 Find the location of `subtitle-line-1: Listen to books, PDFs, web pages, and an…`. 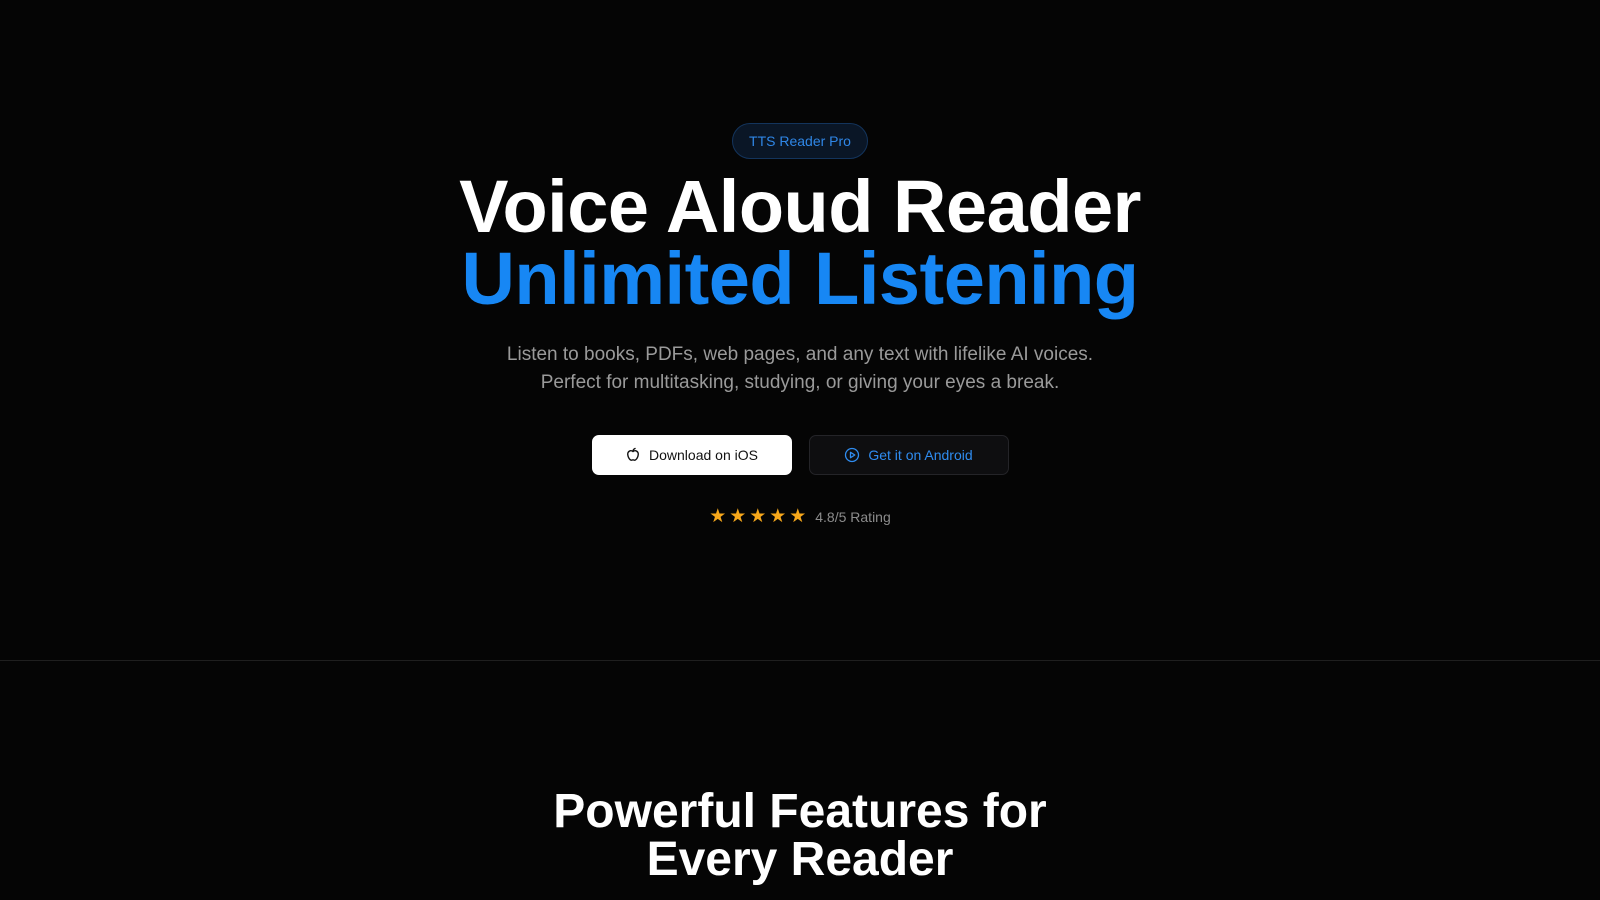

subtitle-line-1: Listen to books, PDFs, web pages, and an… is located at coordinates (800, 354).